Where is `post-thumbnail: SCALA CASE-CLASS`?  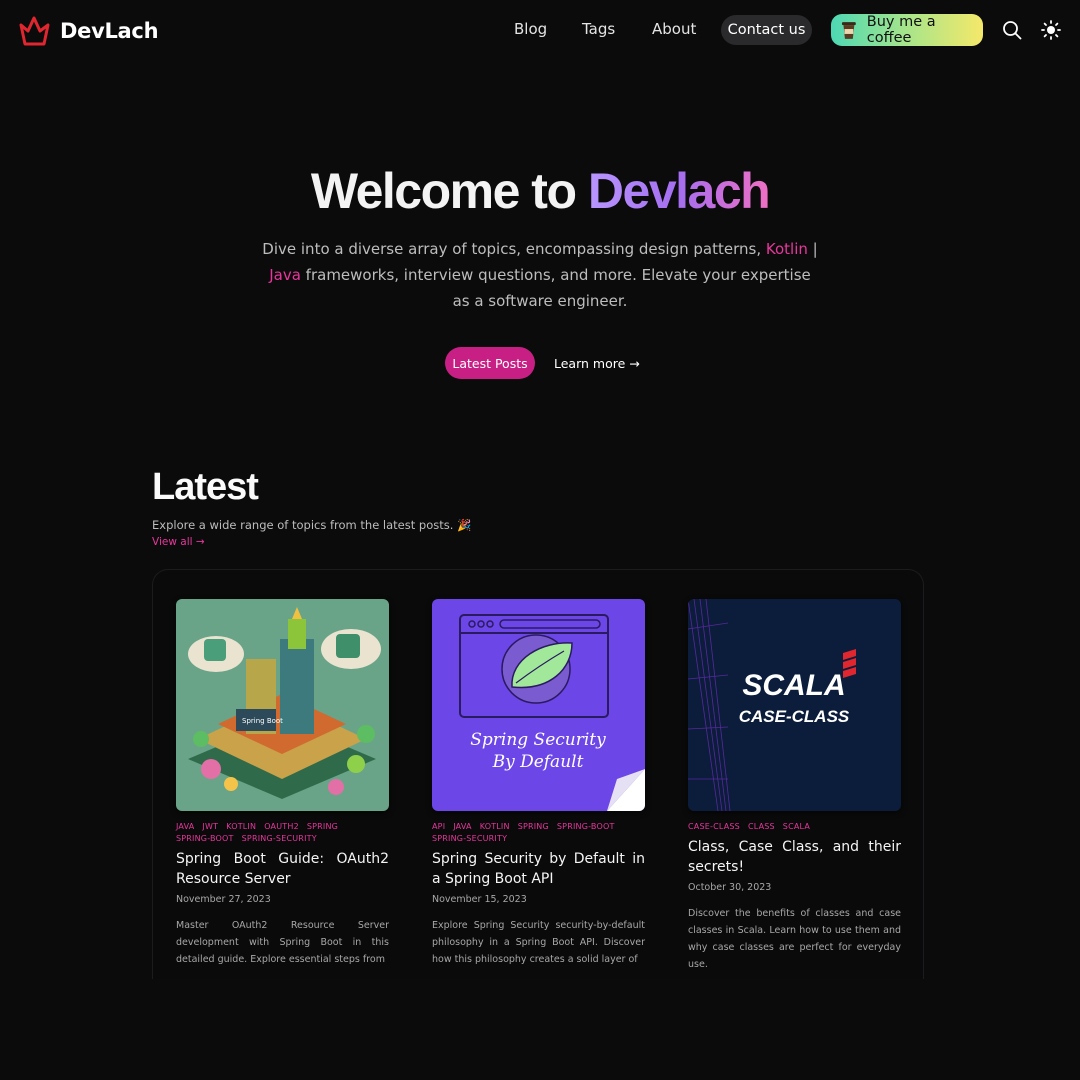
post-thumbnail: SCALA CASE-CLASS is located at coordinates (794, 705).